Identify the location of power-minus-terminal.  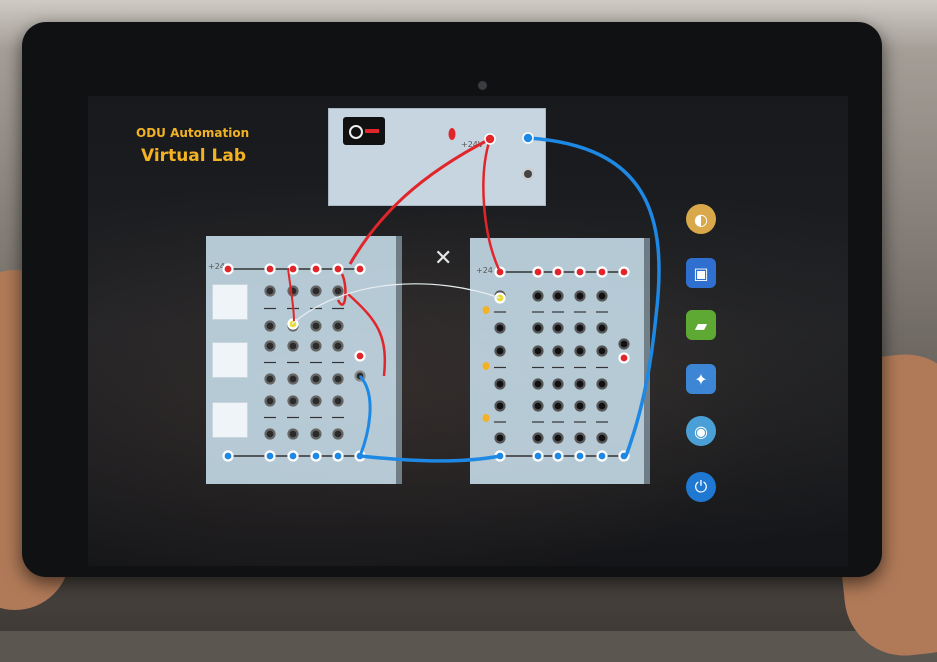
(528, 138).